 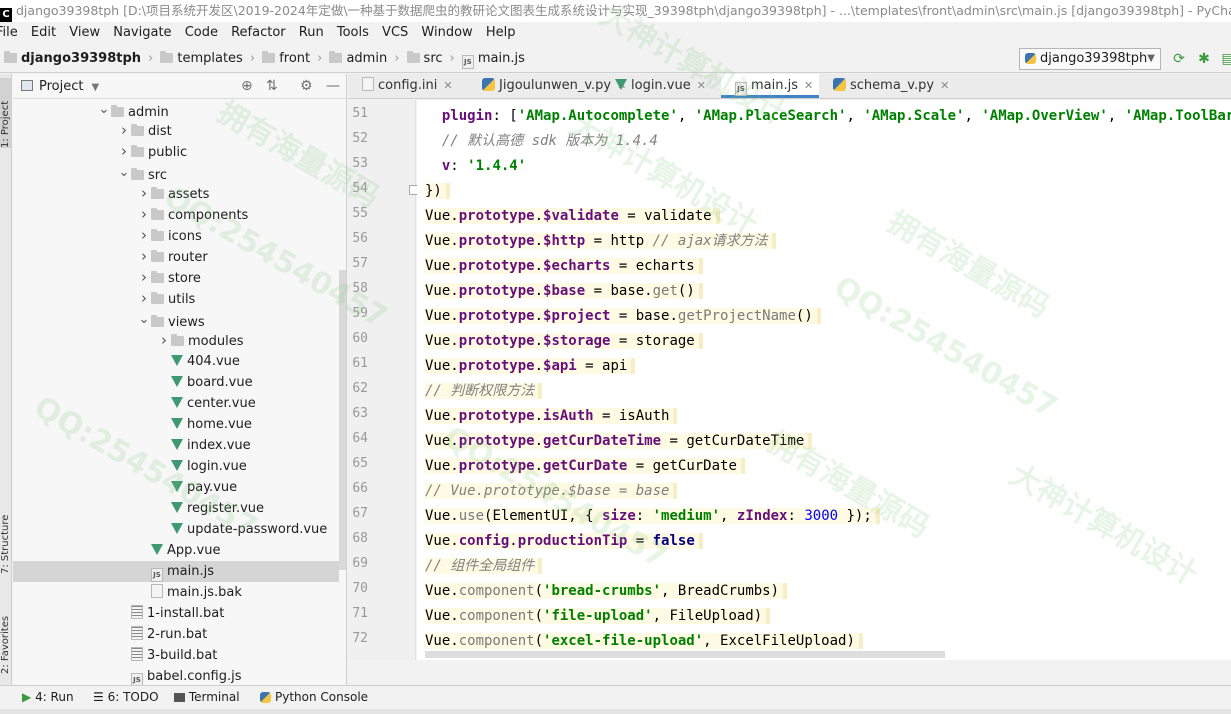 What do you see at coordinates (179, 382) in the screenshot?
I see `tree-file: board.vue` at bounding box center [179, 382].